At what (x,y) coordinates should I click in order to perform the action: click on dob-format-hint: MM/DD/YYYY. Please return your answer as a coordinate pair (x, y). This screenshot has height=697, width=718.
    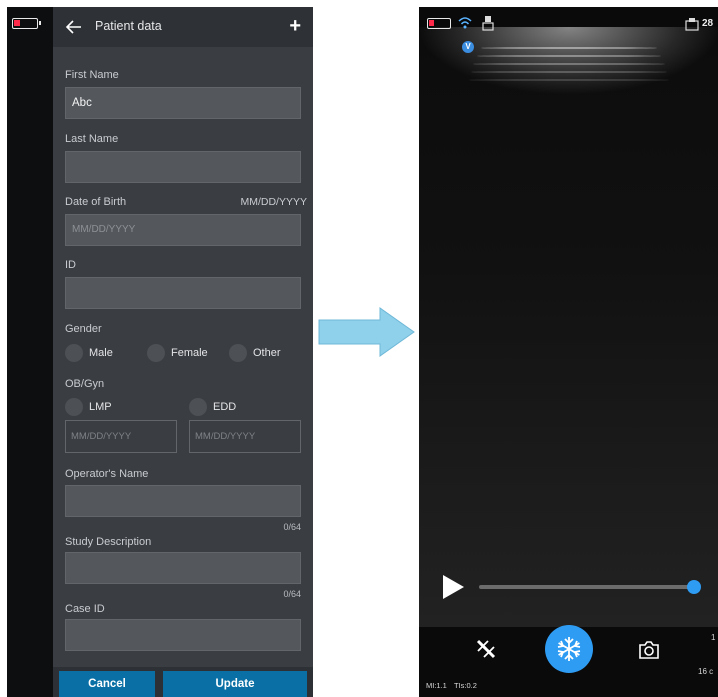
    Looking at the image, I should click on (273, 202).